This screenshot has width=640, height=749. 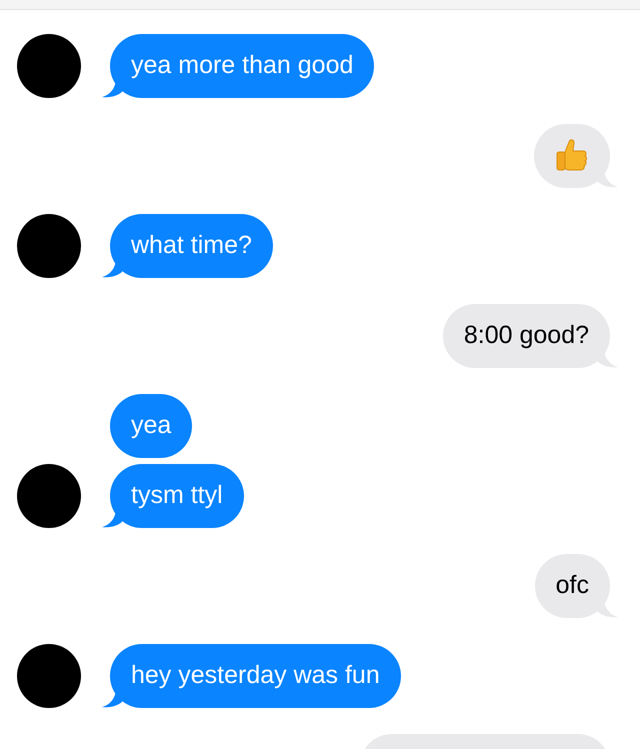 I want to click on message-bubble: hey yesterday was fun, so click(x=255, y=676).